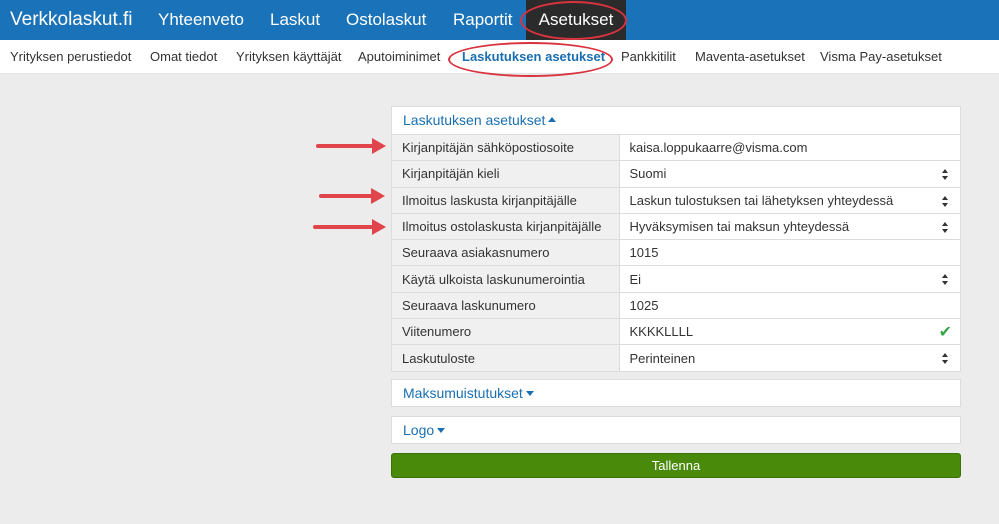 The image size is (999, 524). I want to click on row-label: Laskutuloste, so click(506, 358).